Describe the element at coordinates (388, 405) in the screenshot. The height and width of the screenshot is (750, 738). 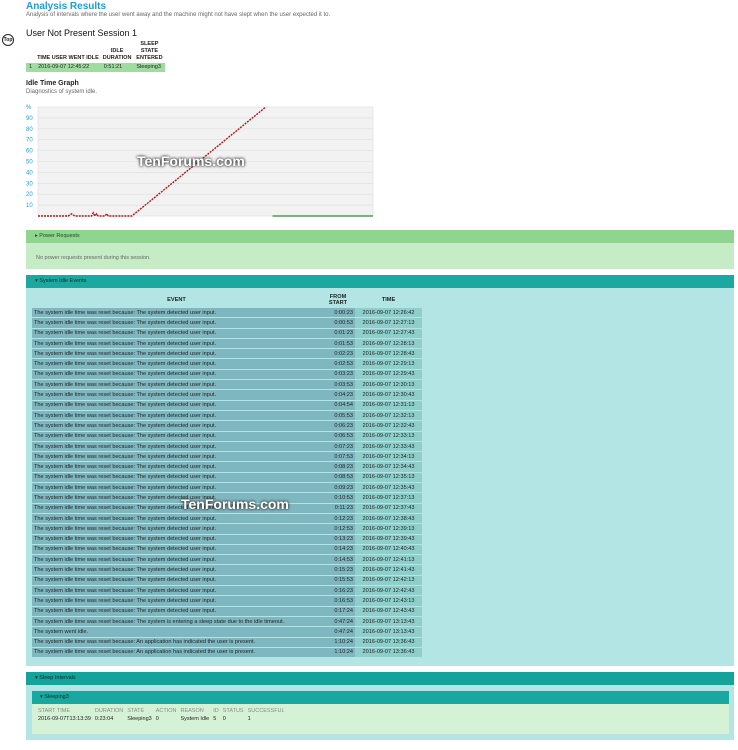
I see `event-time: 2016-09-07 12:31:13` at that location.